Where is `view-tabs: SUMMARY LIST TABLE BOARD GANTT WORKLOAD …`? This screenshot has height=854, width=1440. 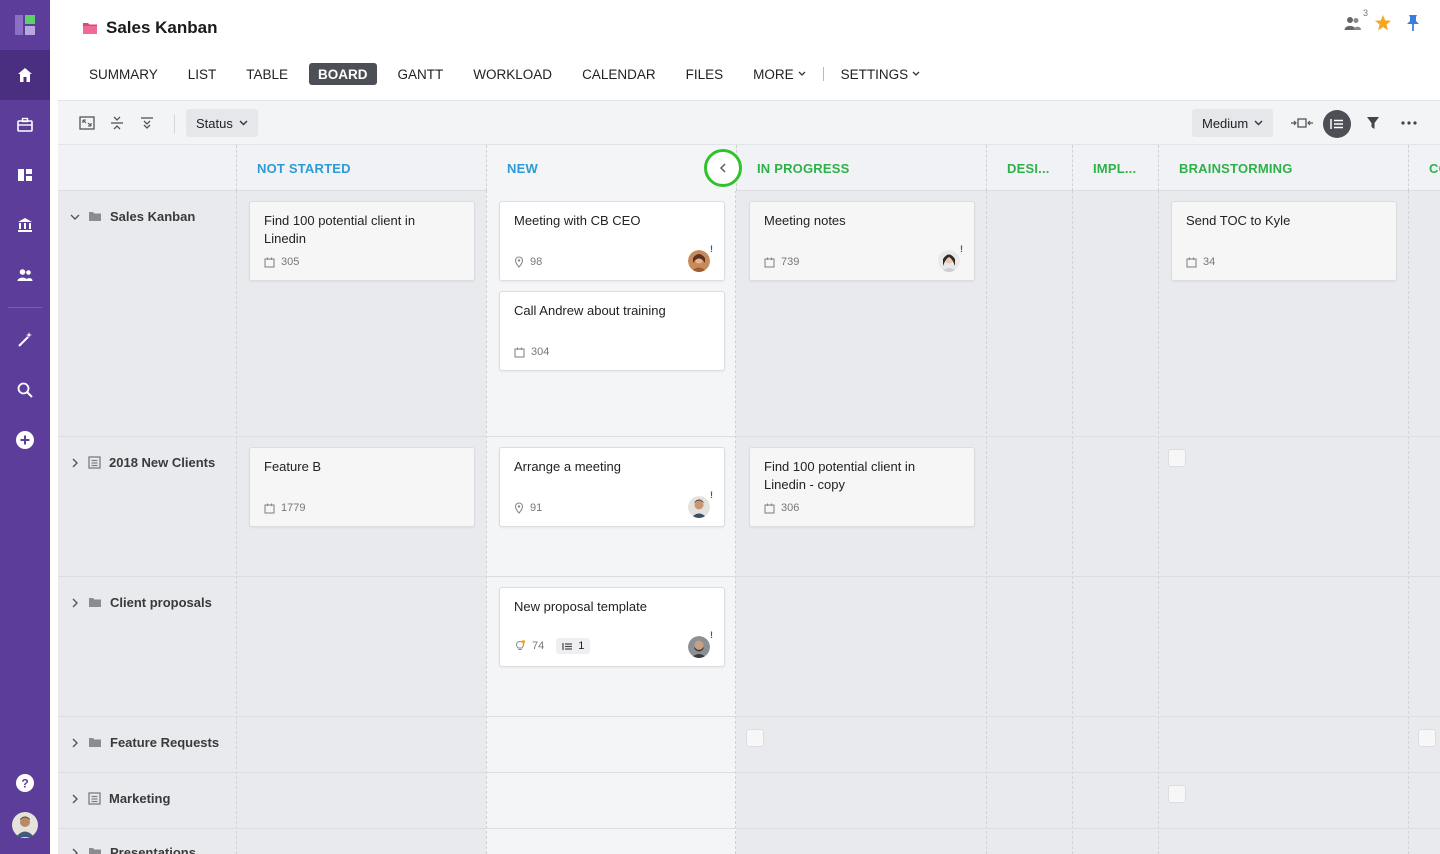 view-tabs: SUMMARY LIST TABLE BOARD GANTT WORKLOAD … is located at coordinates (510, 74).